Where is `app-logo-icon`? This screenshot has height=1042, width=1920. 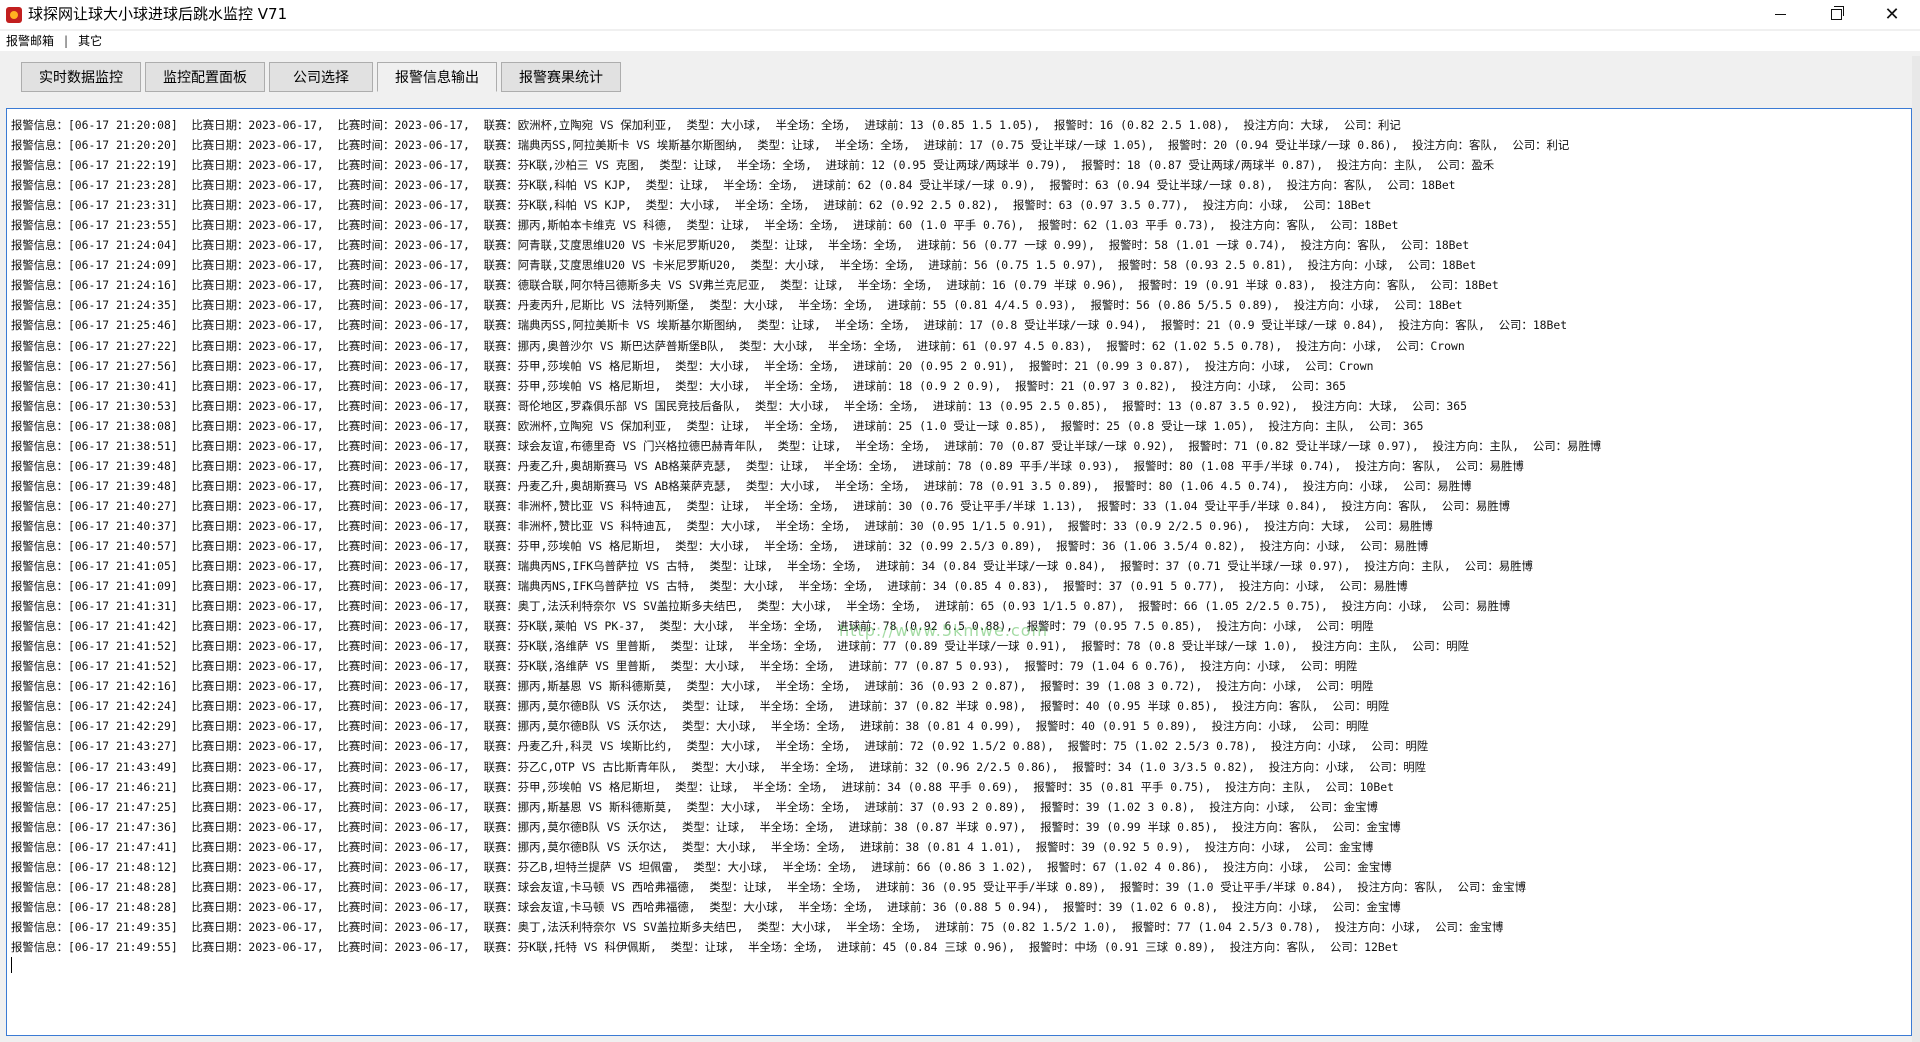 app-logo-icon is located at coordinates (14, 14).